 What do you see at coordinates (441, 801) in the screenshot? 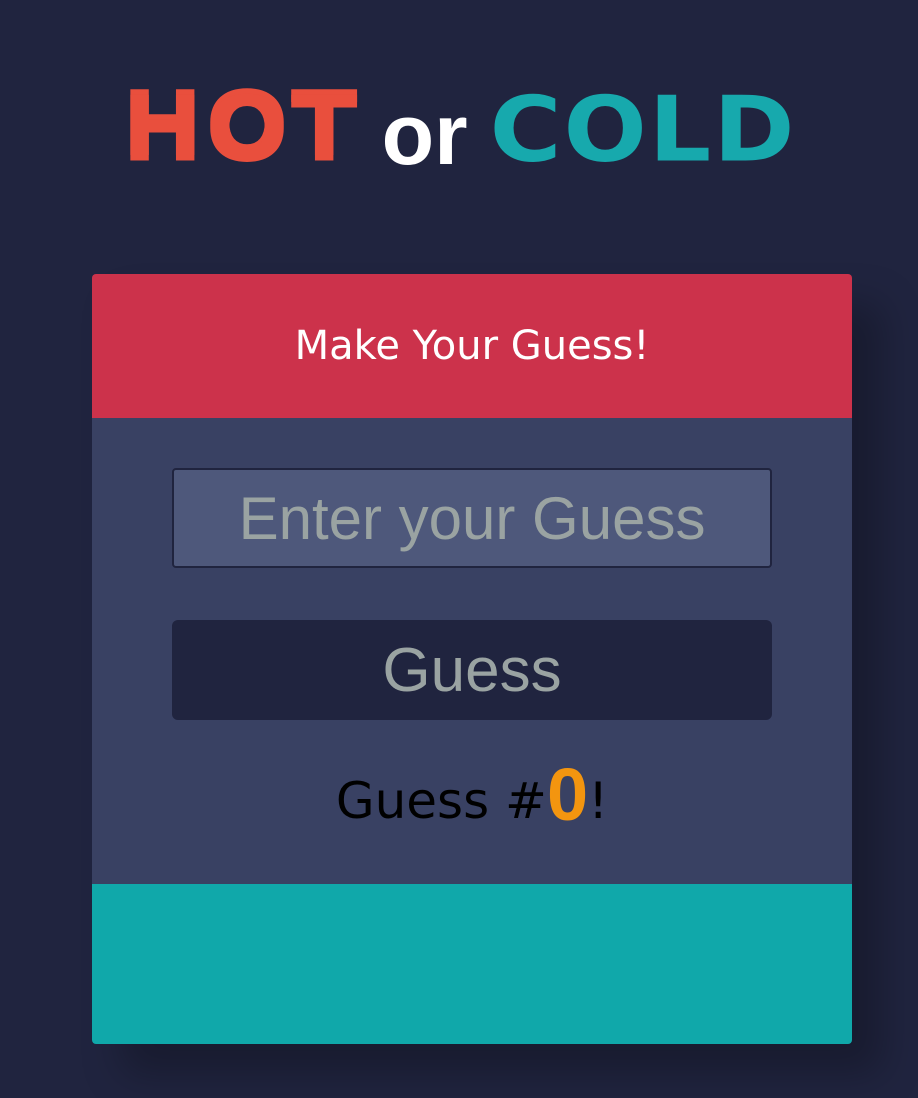
I see `guess-counter-prefix: Guess #` at bounding box center [441, 801].